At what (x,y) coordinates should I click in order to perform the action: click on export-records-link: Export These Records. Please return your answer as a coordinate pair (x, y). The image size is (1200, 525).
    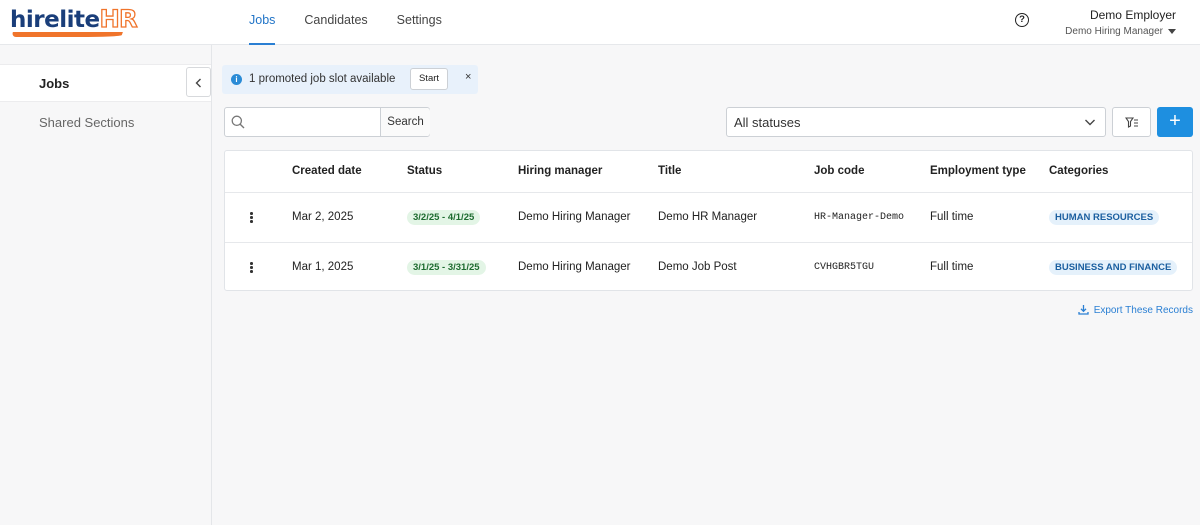
    Looking at the image, I should click on (1135, 310).